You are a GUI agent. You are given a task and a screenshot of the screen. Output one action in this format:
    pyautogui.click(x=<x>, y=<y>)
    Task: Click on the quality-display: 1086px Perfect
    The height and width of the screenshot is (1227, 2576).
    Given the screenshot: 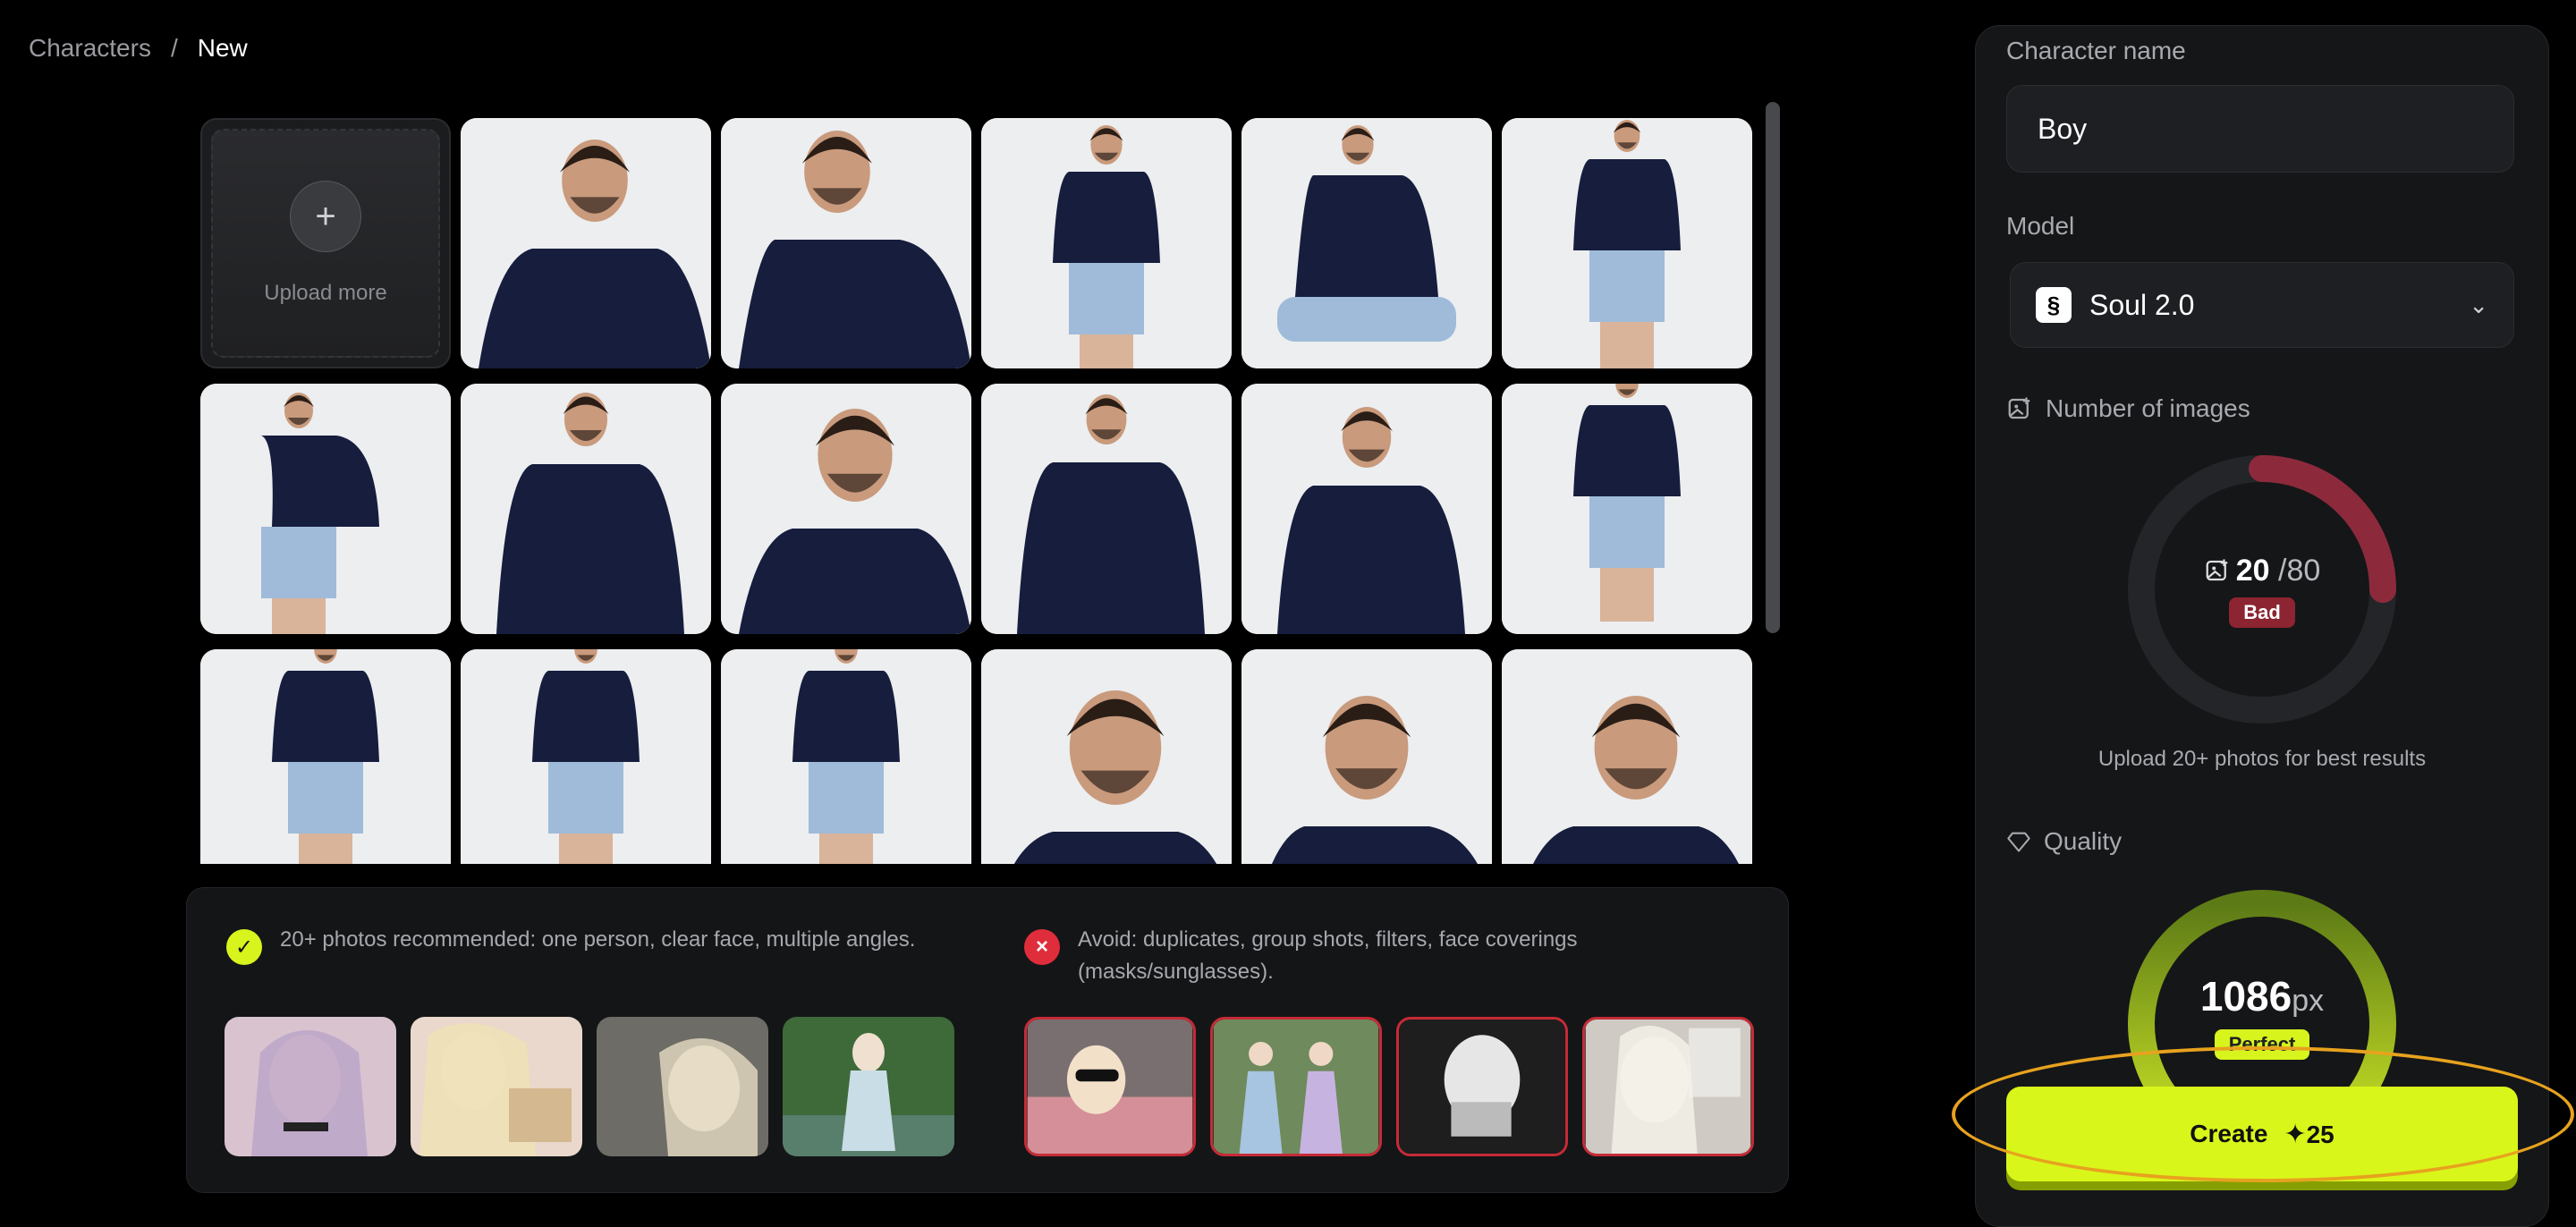 What is the action you would take?
    pyautogui.click(x=2262, y=1016)
    